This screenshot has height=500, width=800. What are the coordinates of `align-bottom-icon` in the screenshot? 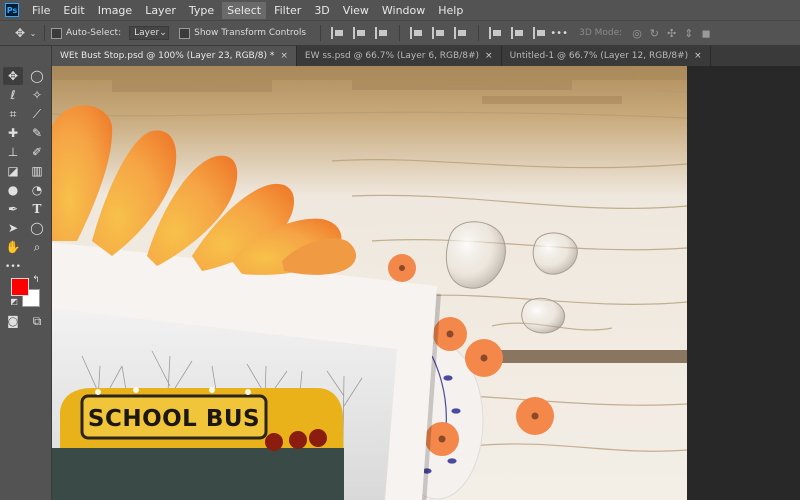 It's located at (461, 33).